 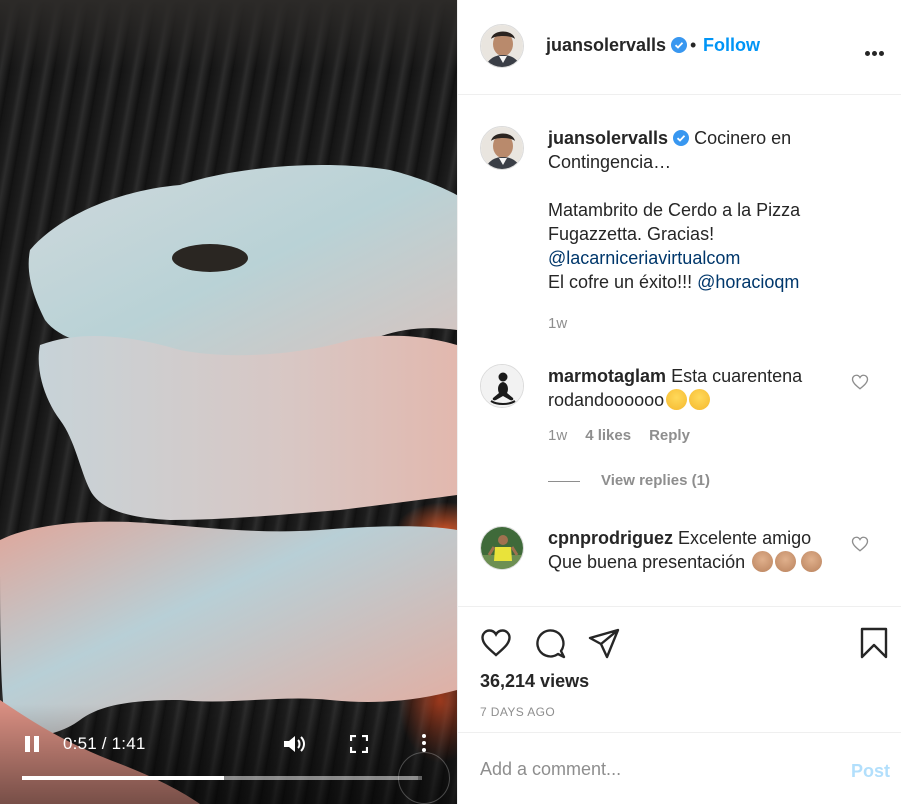 What do you see at coordinates (698, 388) in the screenshot?
I see `comment-text: marmotaglam Esta cuarentena rodandoooooo` at bounding box center [698, 388].